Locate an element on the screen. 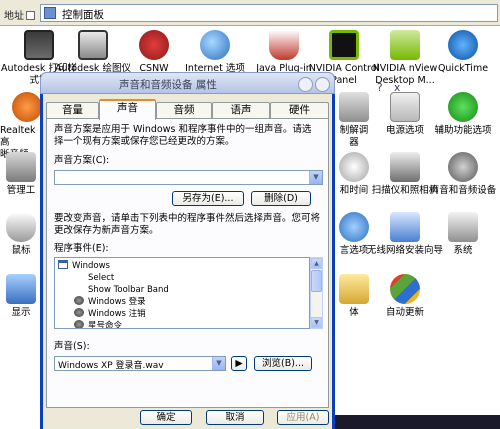 The width and height of the screenshot is (500, 429). control-panel-icon is located at coordinates (50, 13).